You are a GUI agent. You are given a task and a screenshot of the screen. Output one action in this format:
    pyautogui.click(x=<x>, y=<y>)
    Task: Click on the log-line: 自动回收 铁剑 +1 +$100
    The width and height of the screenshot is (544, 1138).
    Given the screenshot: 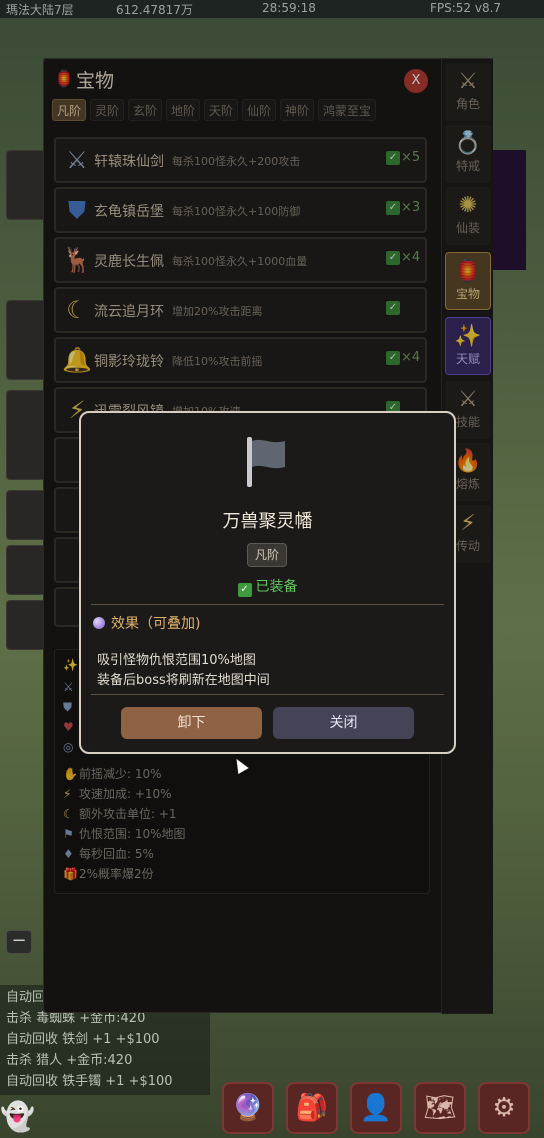 What is the action you would take?
    pyautogui.click(x=83, y=1039)
    